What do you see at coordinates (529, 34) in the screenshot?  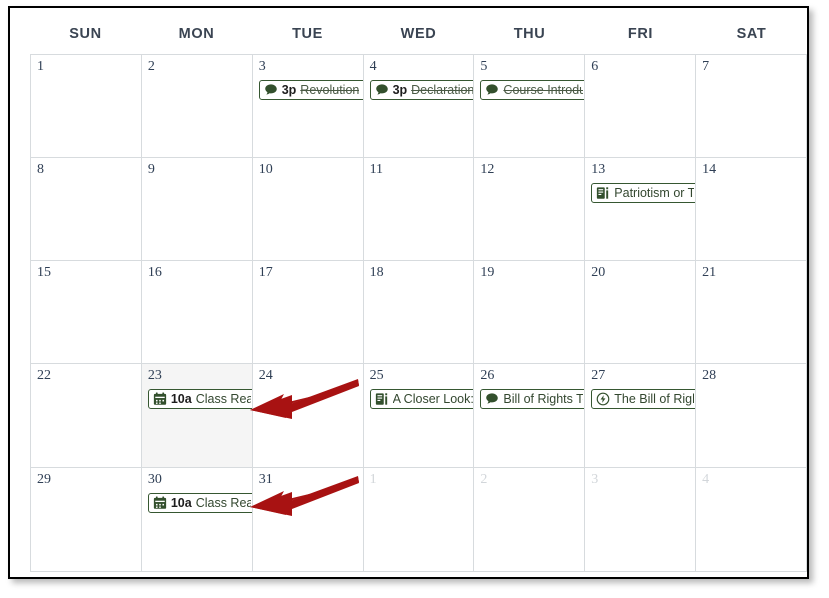 I see `weekday-label-thu: THU` at bounding box center [529, 34].